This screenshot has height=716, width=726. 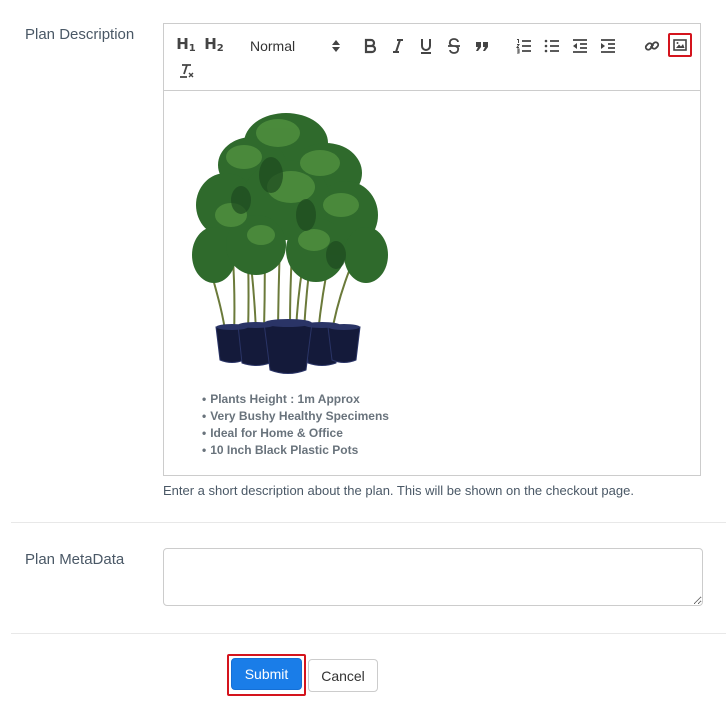 I want to click on indent-button, so click(x=608, y=46).